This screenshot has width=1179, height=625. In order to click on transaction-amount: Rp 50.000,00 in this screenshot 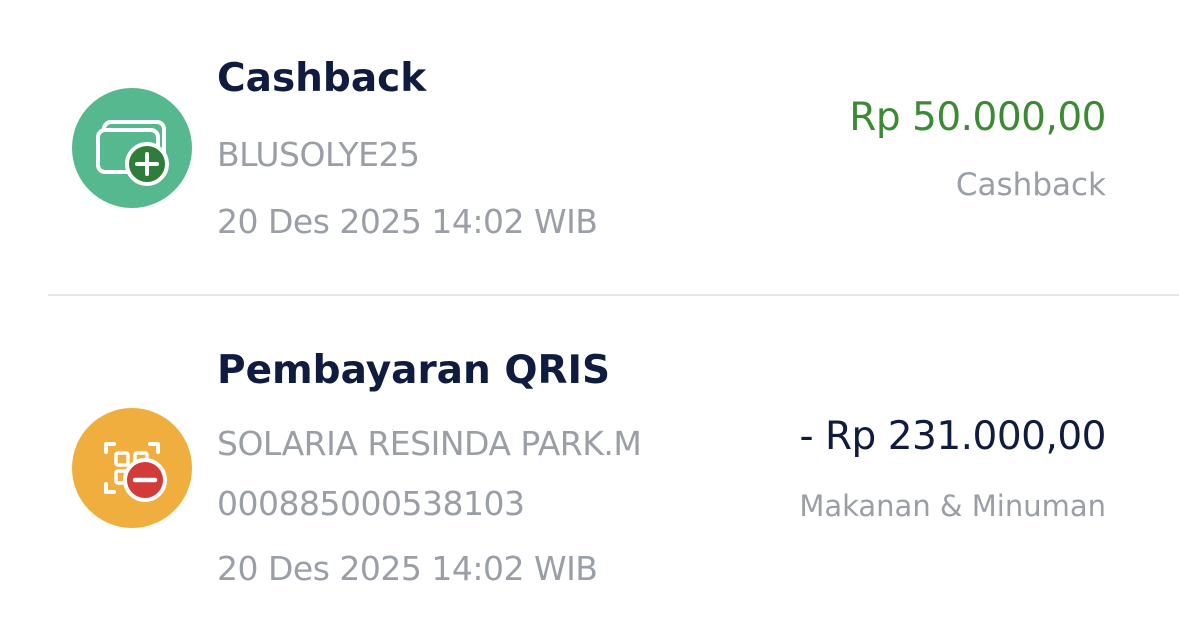, I will do `click(977, 117)`.